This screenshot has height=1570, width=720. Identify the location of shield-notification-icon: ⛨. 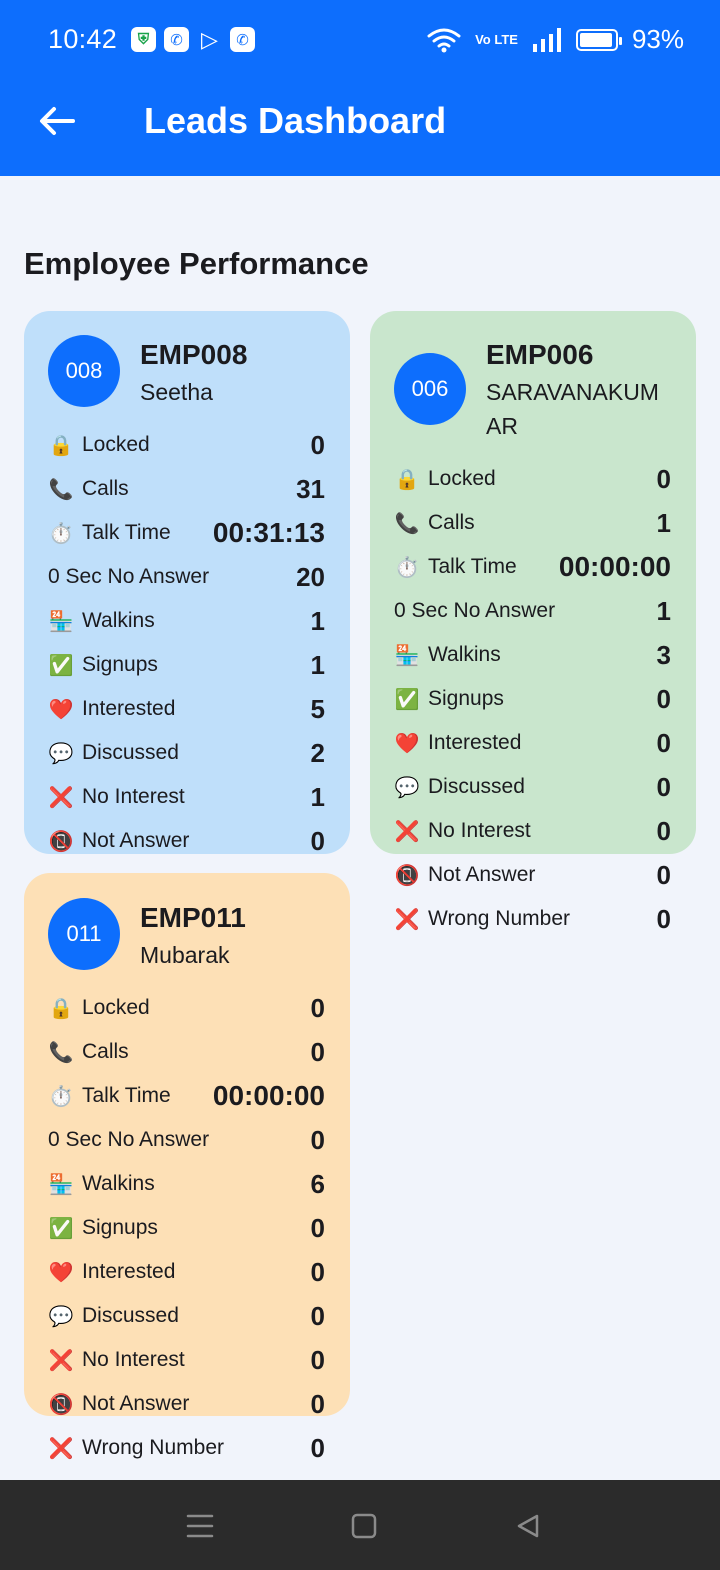
(143, 39).